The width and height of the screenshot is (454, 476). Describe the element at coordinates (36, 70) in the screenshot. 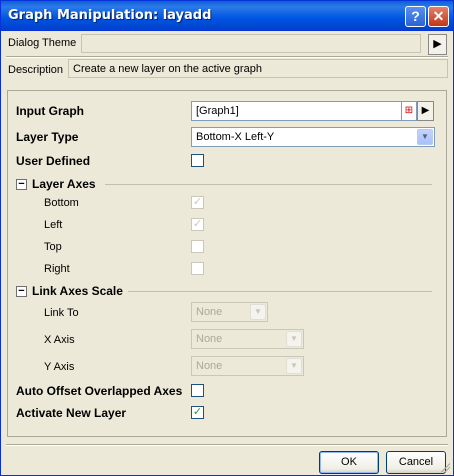

I see `description-label: Description` at that location.